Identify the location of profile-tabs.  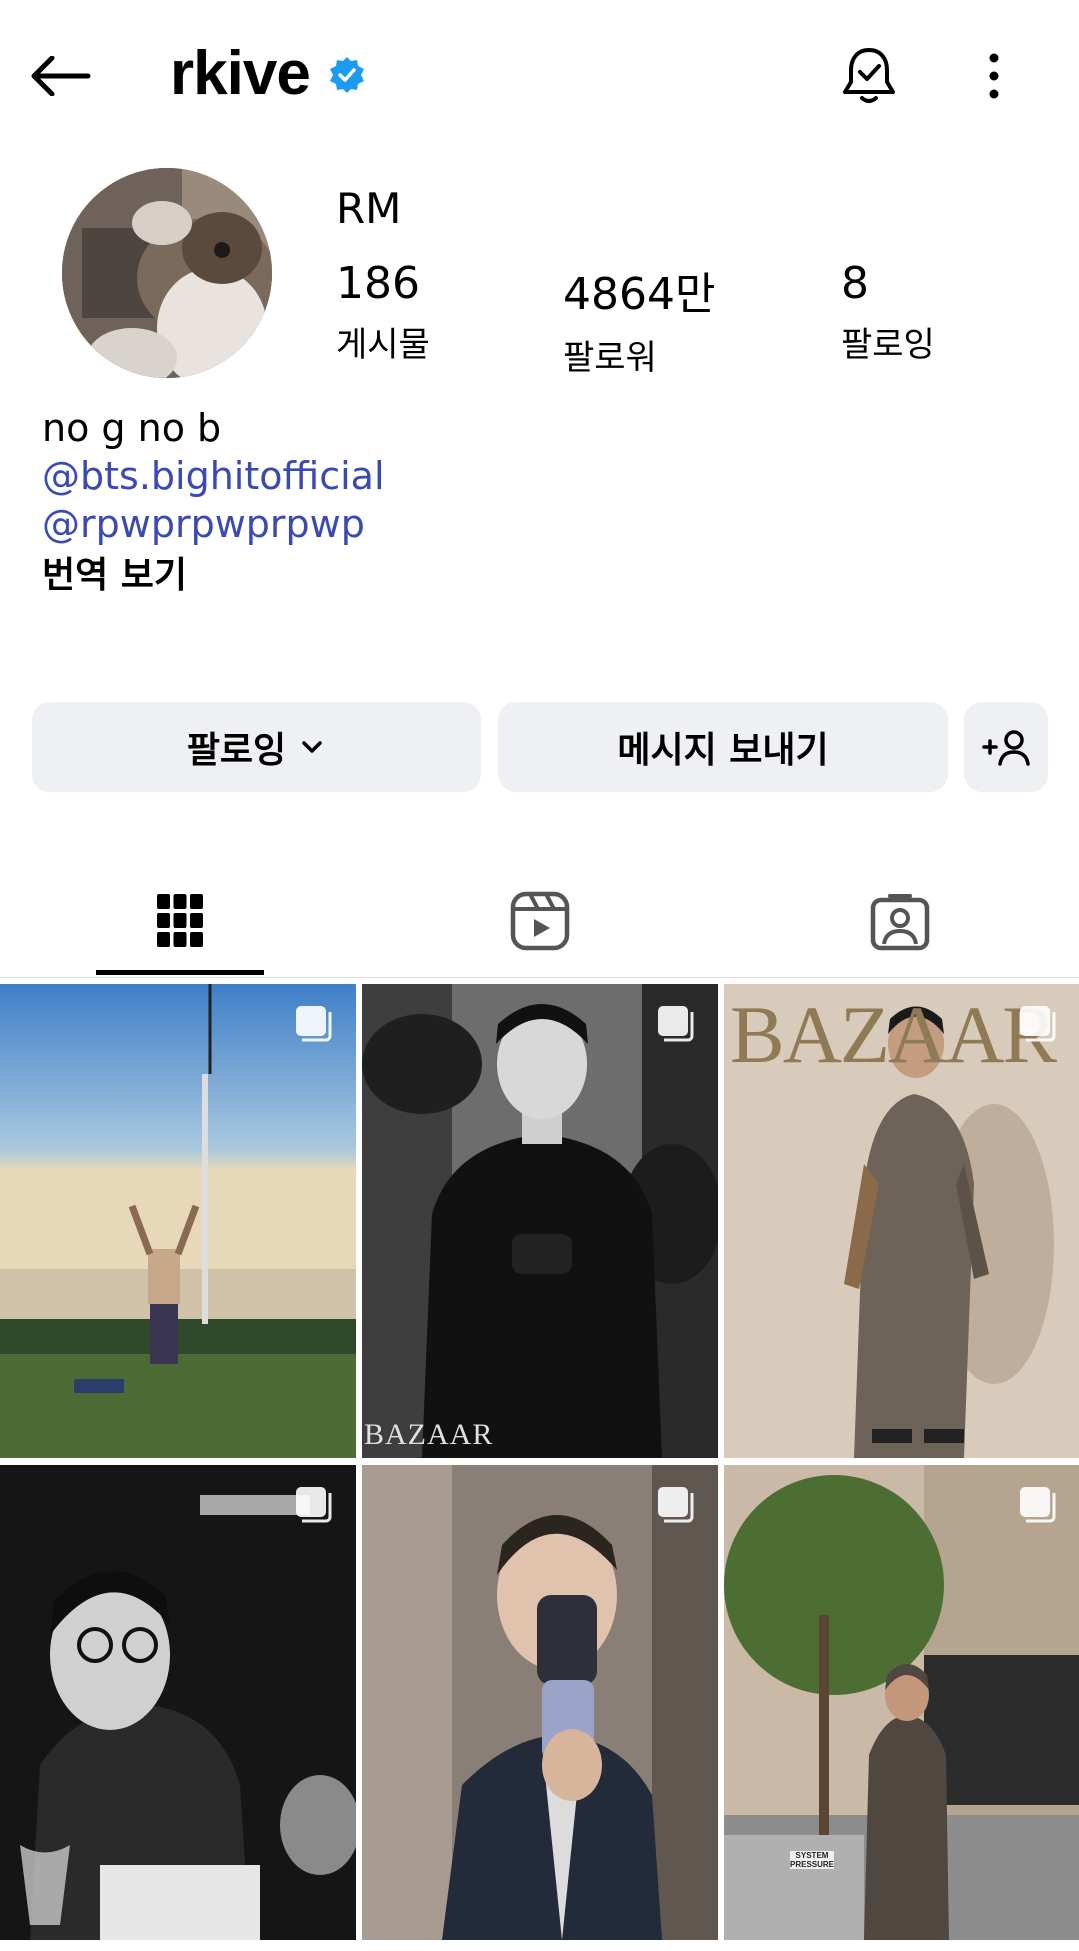
(539, 921).